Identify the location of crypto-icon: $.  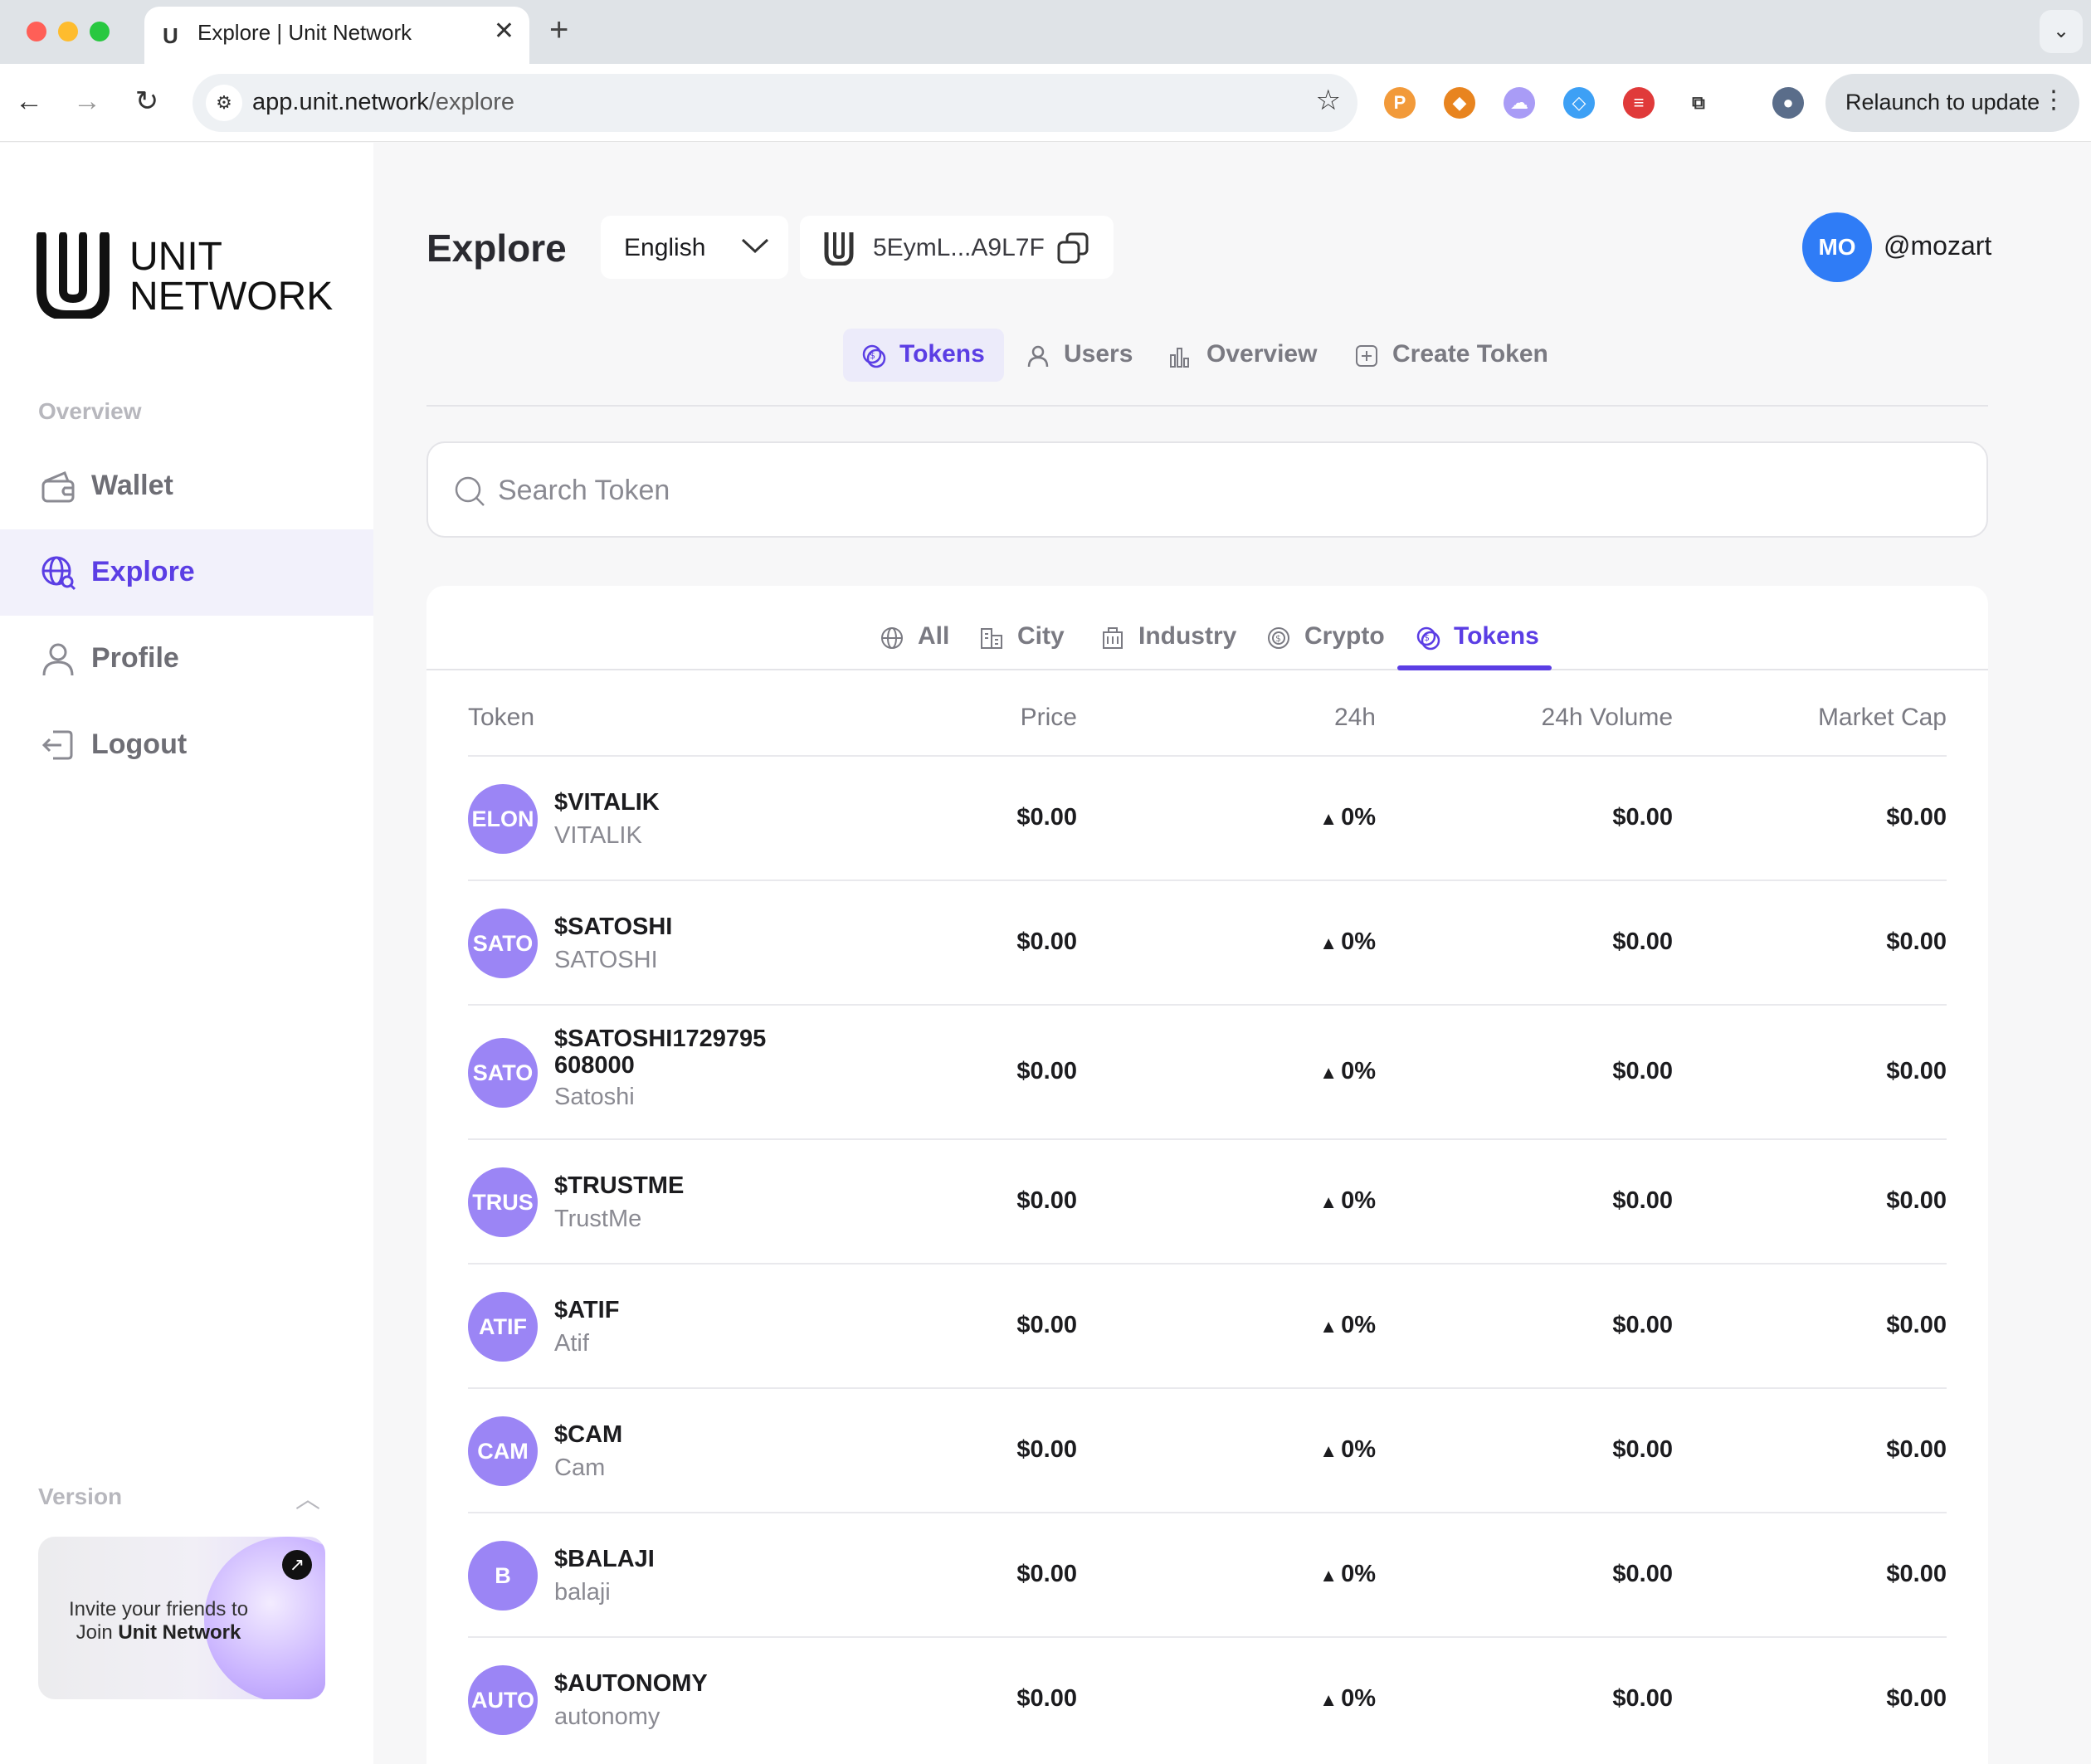
(1278, 638).